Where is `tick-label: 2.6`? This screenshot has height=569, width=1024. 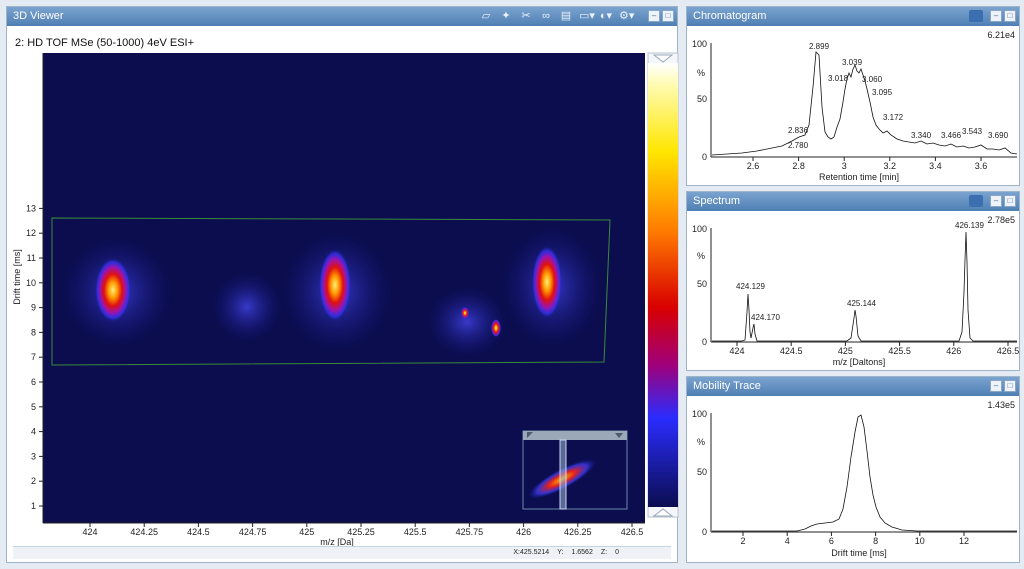
tick-label: 2.6 is located at coordinates (753, 166).